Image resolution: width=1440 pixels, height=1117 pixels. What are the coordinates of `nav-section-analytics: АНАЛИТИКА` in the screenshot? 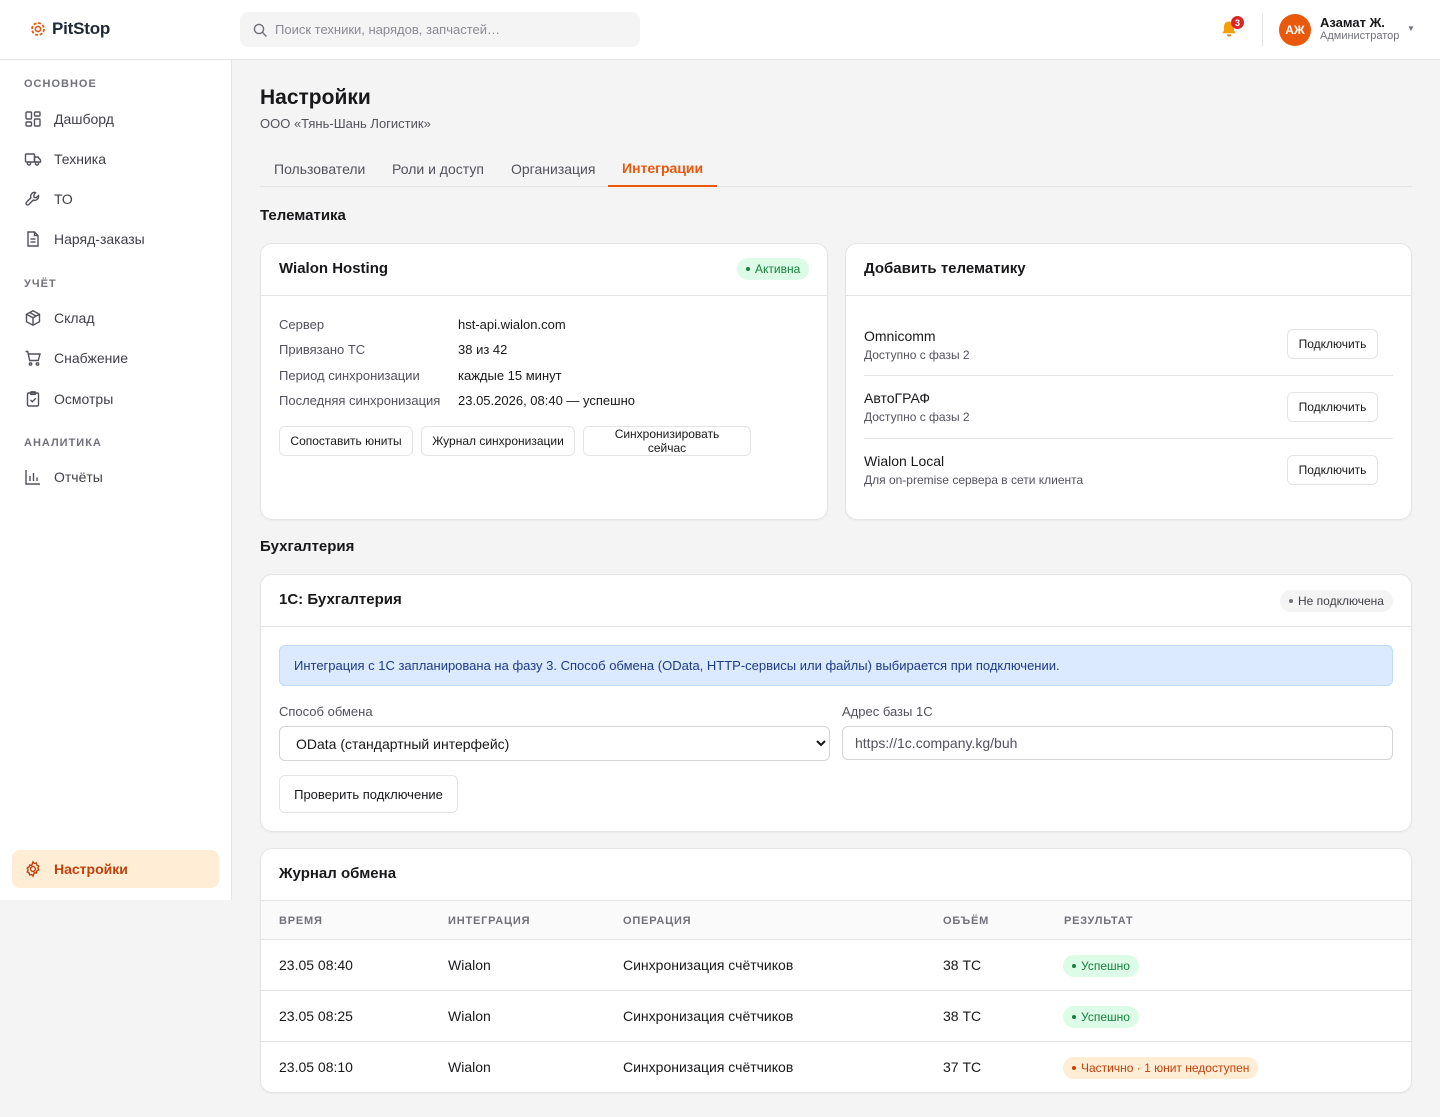 It's located at (63, 443).